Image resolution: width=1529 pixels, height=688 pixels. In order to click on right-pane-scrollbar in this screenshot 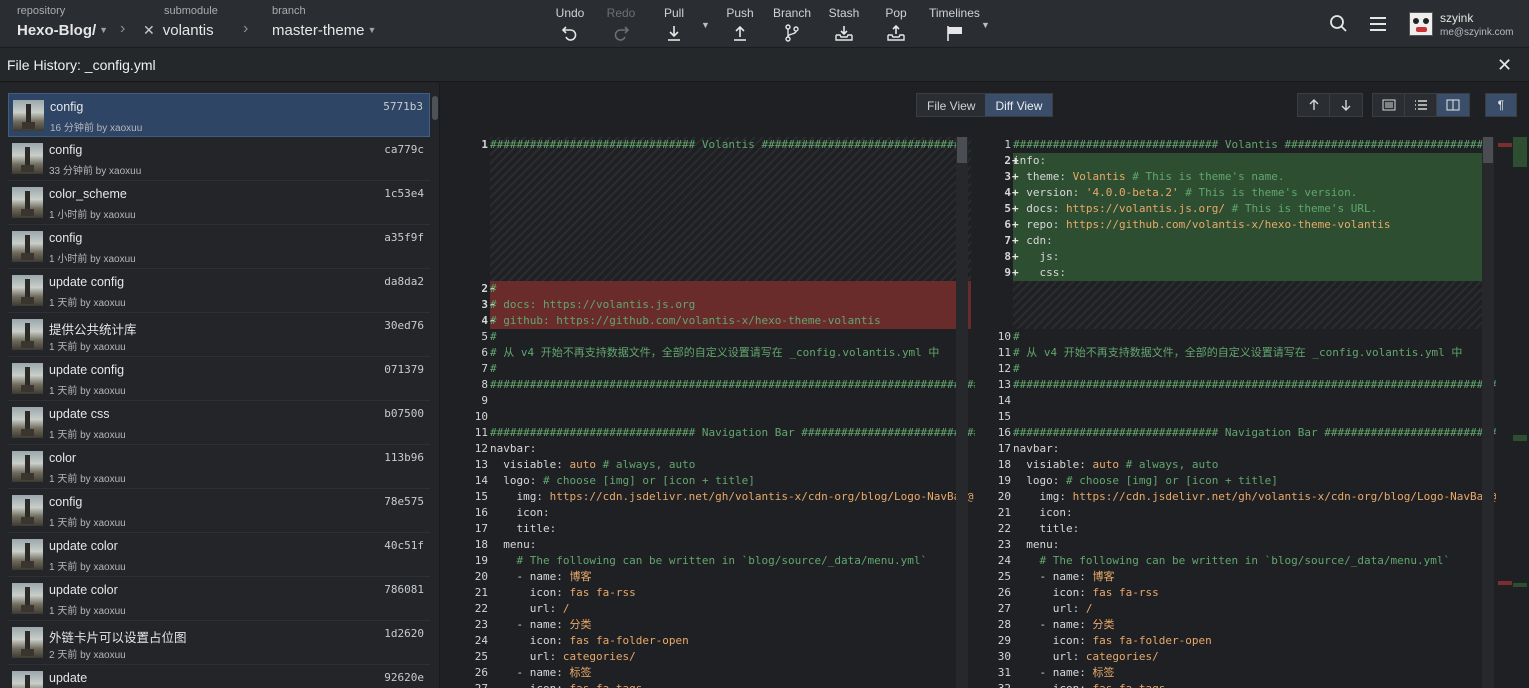, I will do `click(1488, 412)`.